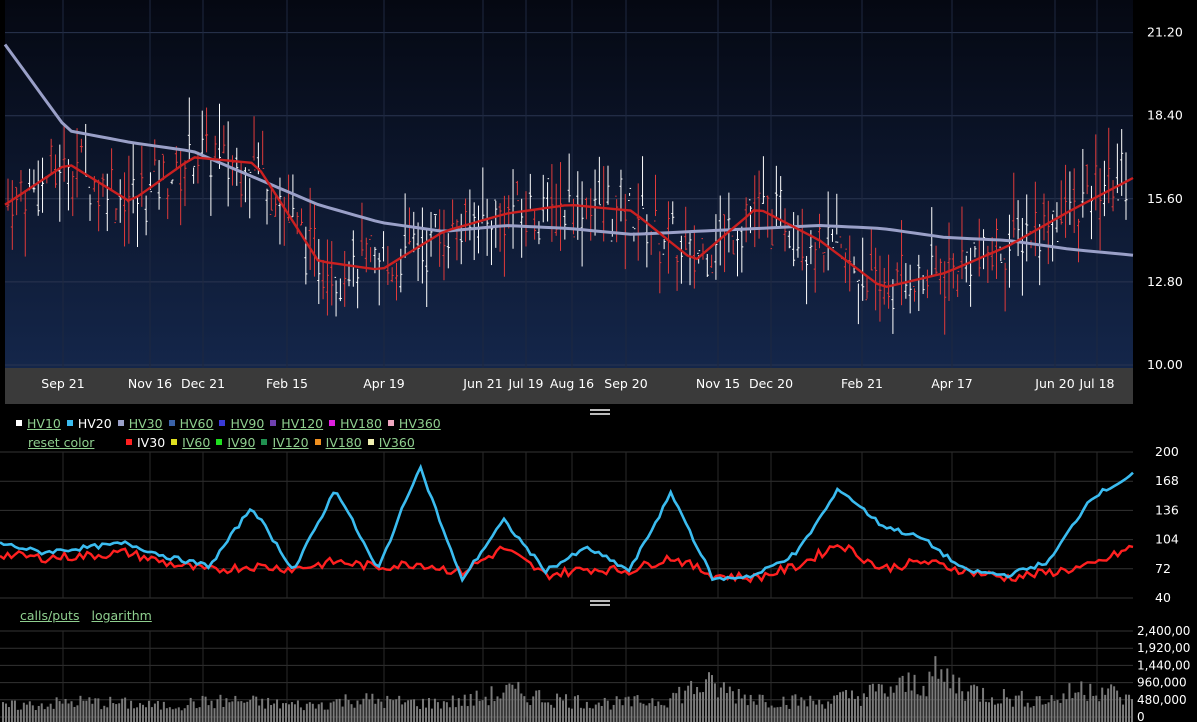 The width and height of the screenshot is (1197, 722). What do you see at coordinates (370, 442) in the screenshot?
I see `iv360-color-swatch` at bounding box center [370, 442].